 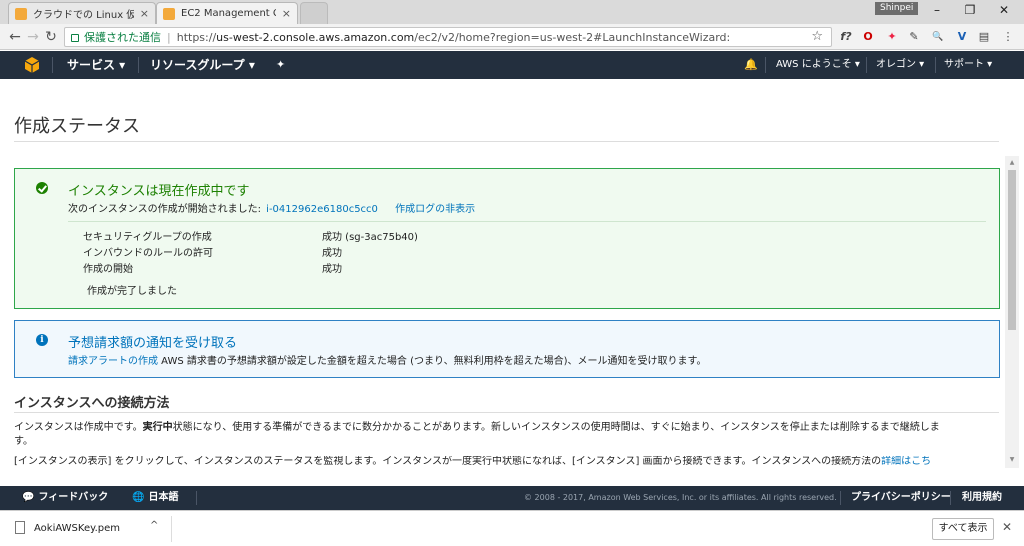 What do you see at coordinates (42, 188) in the screenshot?
I see `success-check-icon` at bounding box center [42, 188].